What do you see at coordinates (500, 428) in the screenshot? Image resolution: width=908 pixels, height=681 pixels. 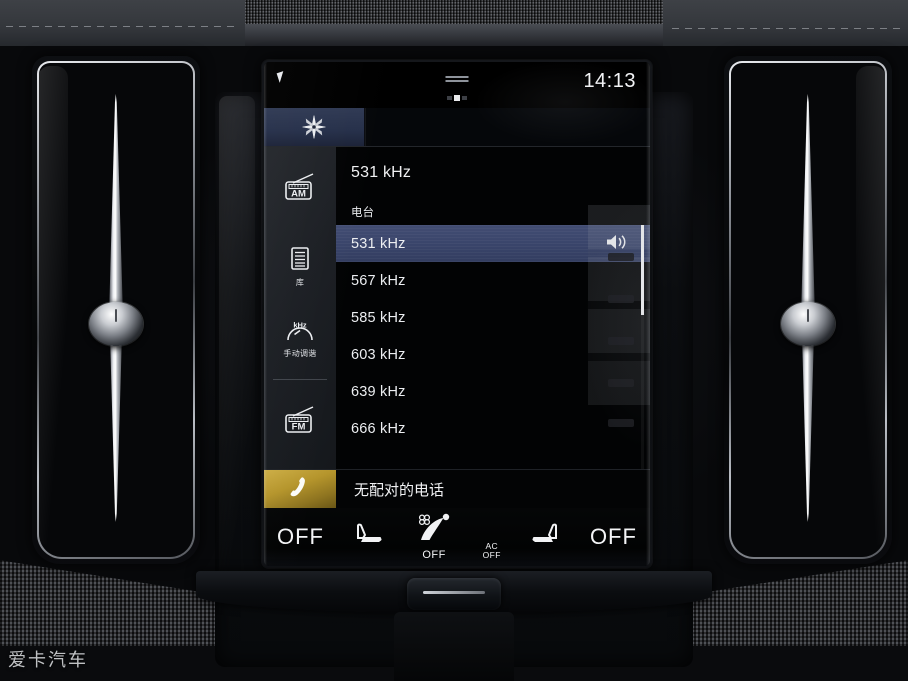 I see `table-row: 666 kHz` at bounding box center [500, 428].